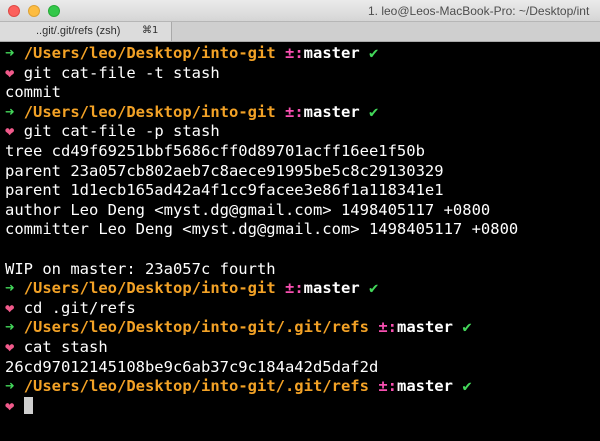 Image resolution: width=600 pixels, height=441 pixels. Describe the element at coordinates (34, 11) in the screenshot. I see `minimize-window-button` at that location.